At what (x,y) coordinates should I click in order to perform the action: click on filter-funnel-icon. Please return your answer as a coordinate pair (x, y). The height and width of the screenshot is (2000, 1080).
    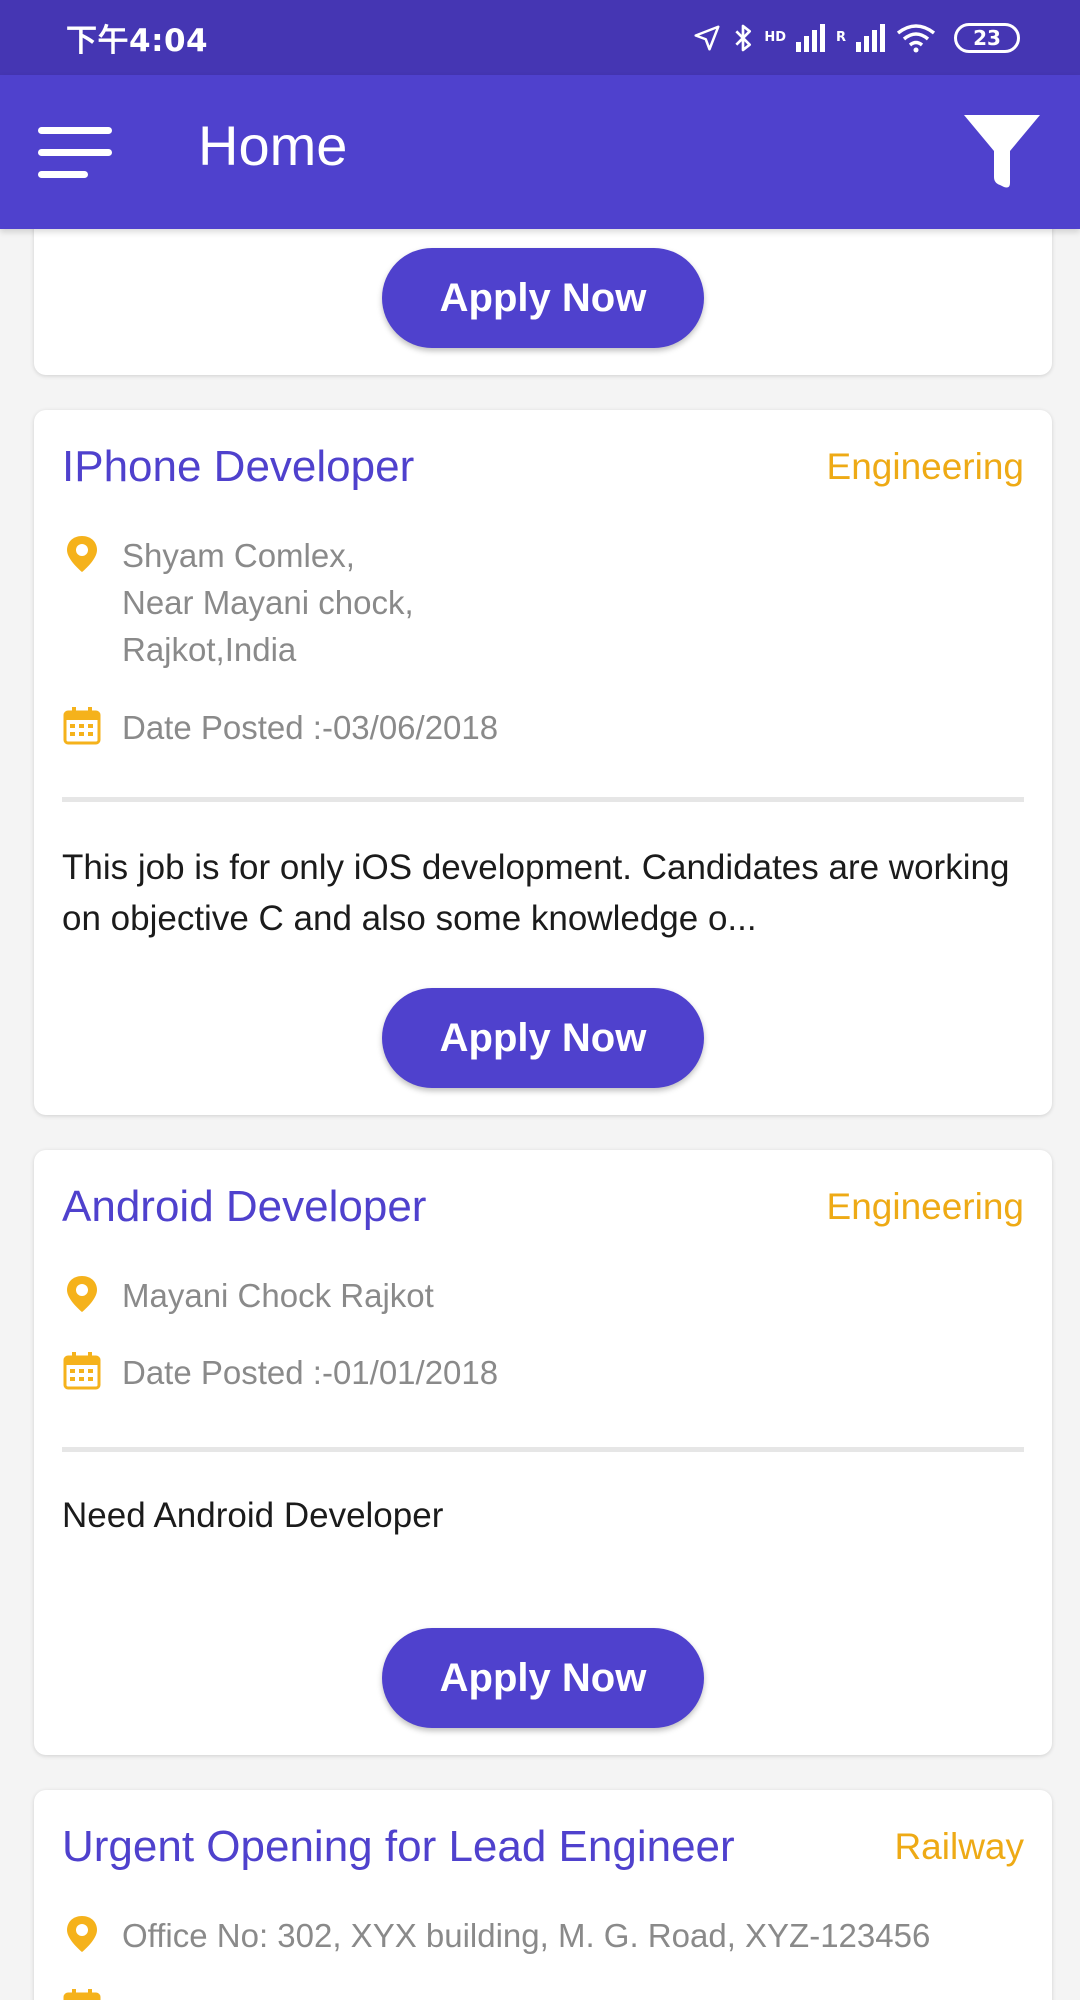
    Looking at the image, I should click on (1002, 152).